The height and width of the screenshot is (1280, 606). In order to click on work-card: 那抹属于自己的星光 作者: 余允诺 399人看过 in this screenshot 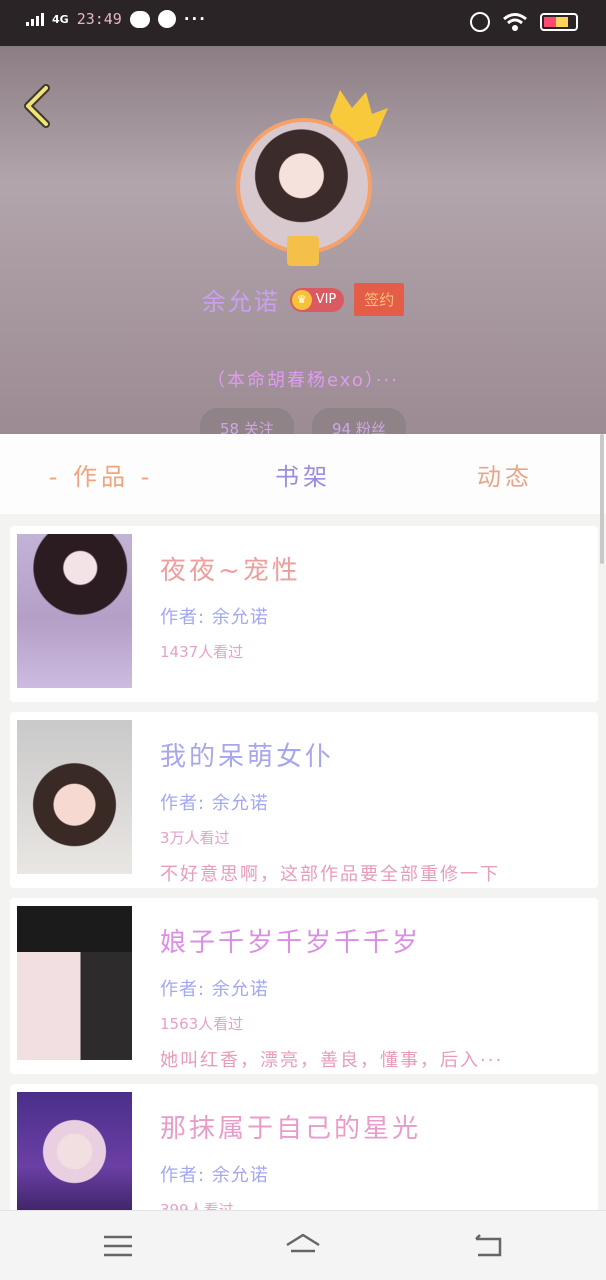, I will do `click(304, 1154)`.